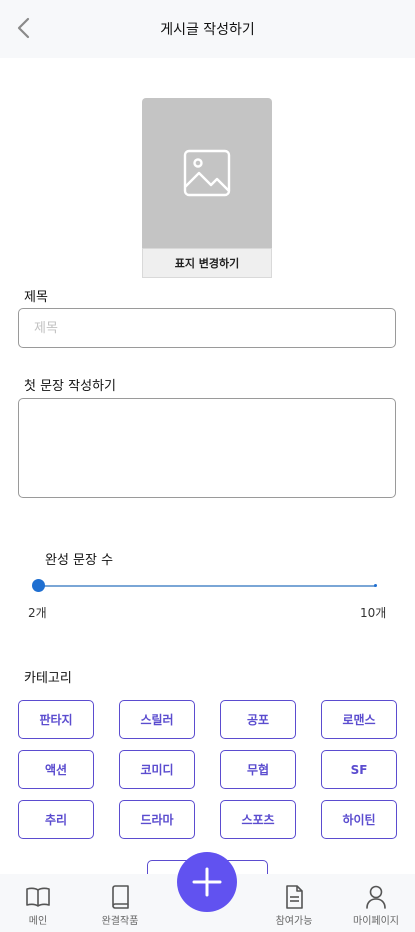 The width and height of the screenshot is (415, 932). Describe the element at coordinates (375, 585) in the screenshot. I see `slider-end-dot` at that location.